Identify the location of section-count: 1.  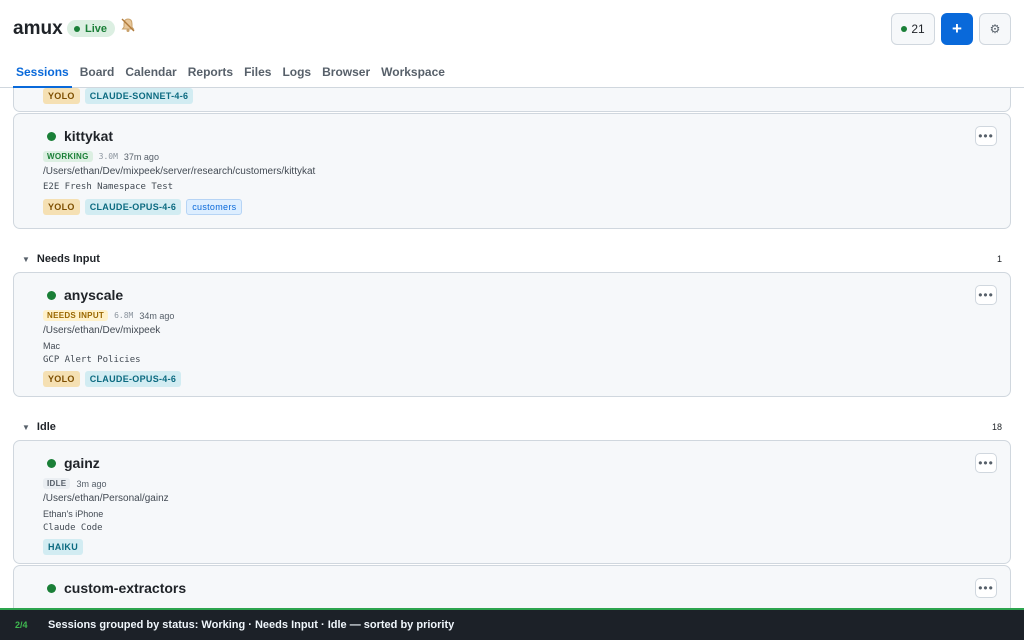
(999, 259).